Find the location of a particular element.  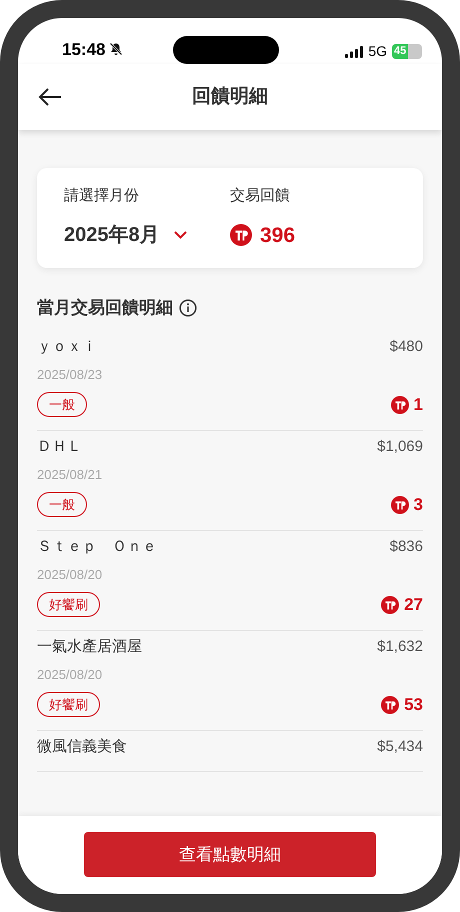

points-earned: 53 is located at coordinates (413, 705).